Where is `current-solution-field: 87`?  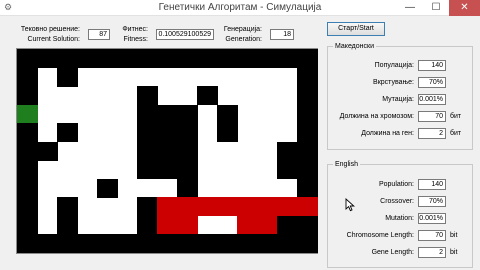
current-solution-field: 87 is located at coordinates (99, 34).